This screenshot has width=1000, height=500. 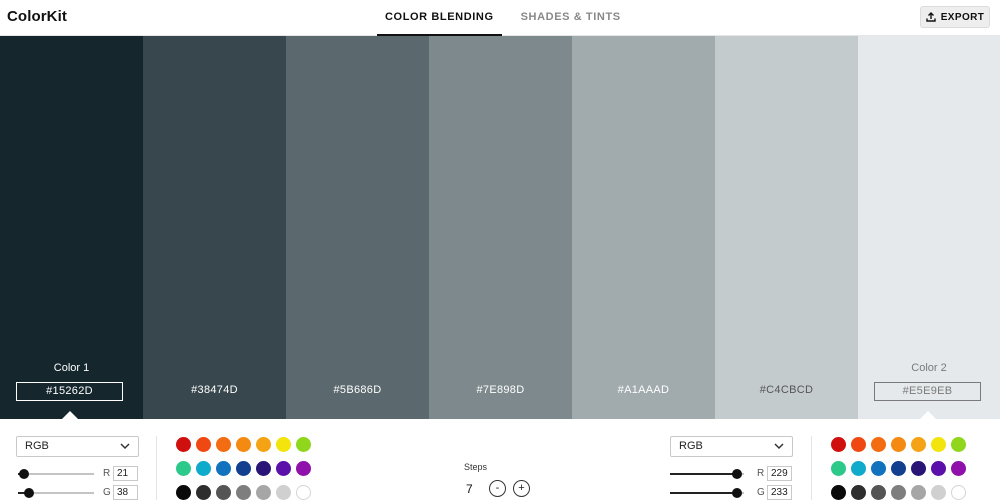 I want to click on export-label: EXPORT, so click(x=962, y=17).